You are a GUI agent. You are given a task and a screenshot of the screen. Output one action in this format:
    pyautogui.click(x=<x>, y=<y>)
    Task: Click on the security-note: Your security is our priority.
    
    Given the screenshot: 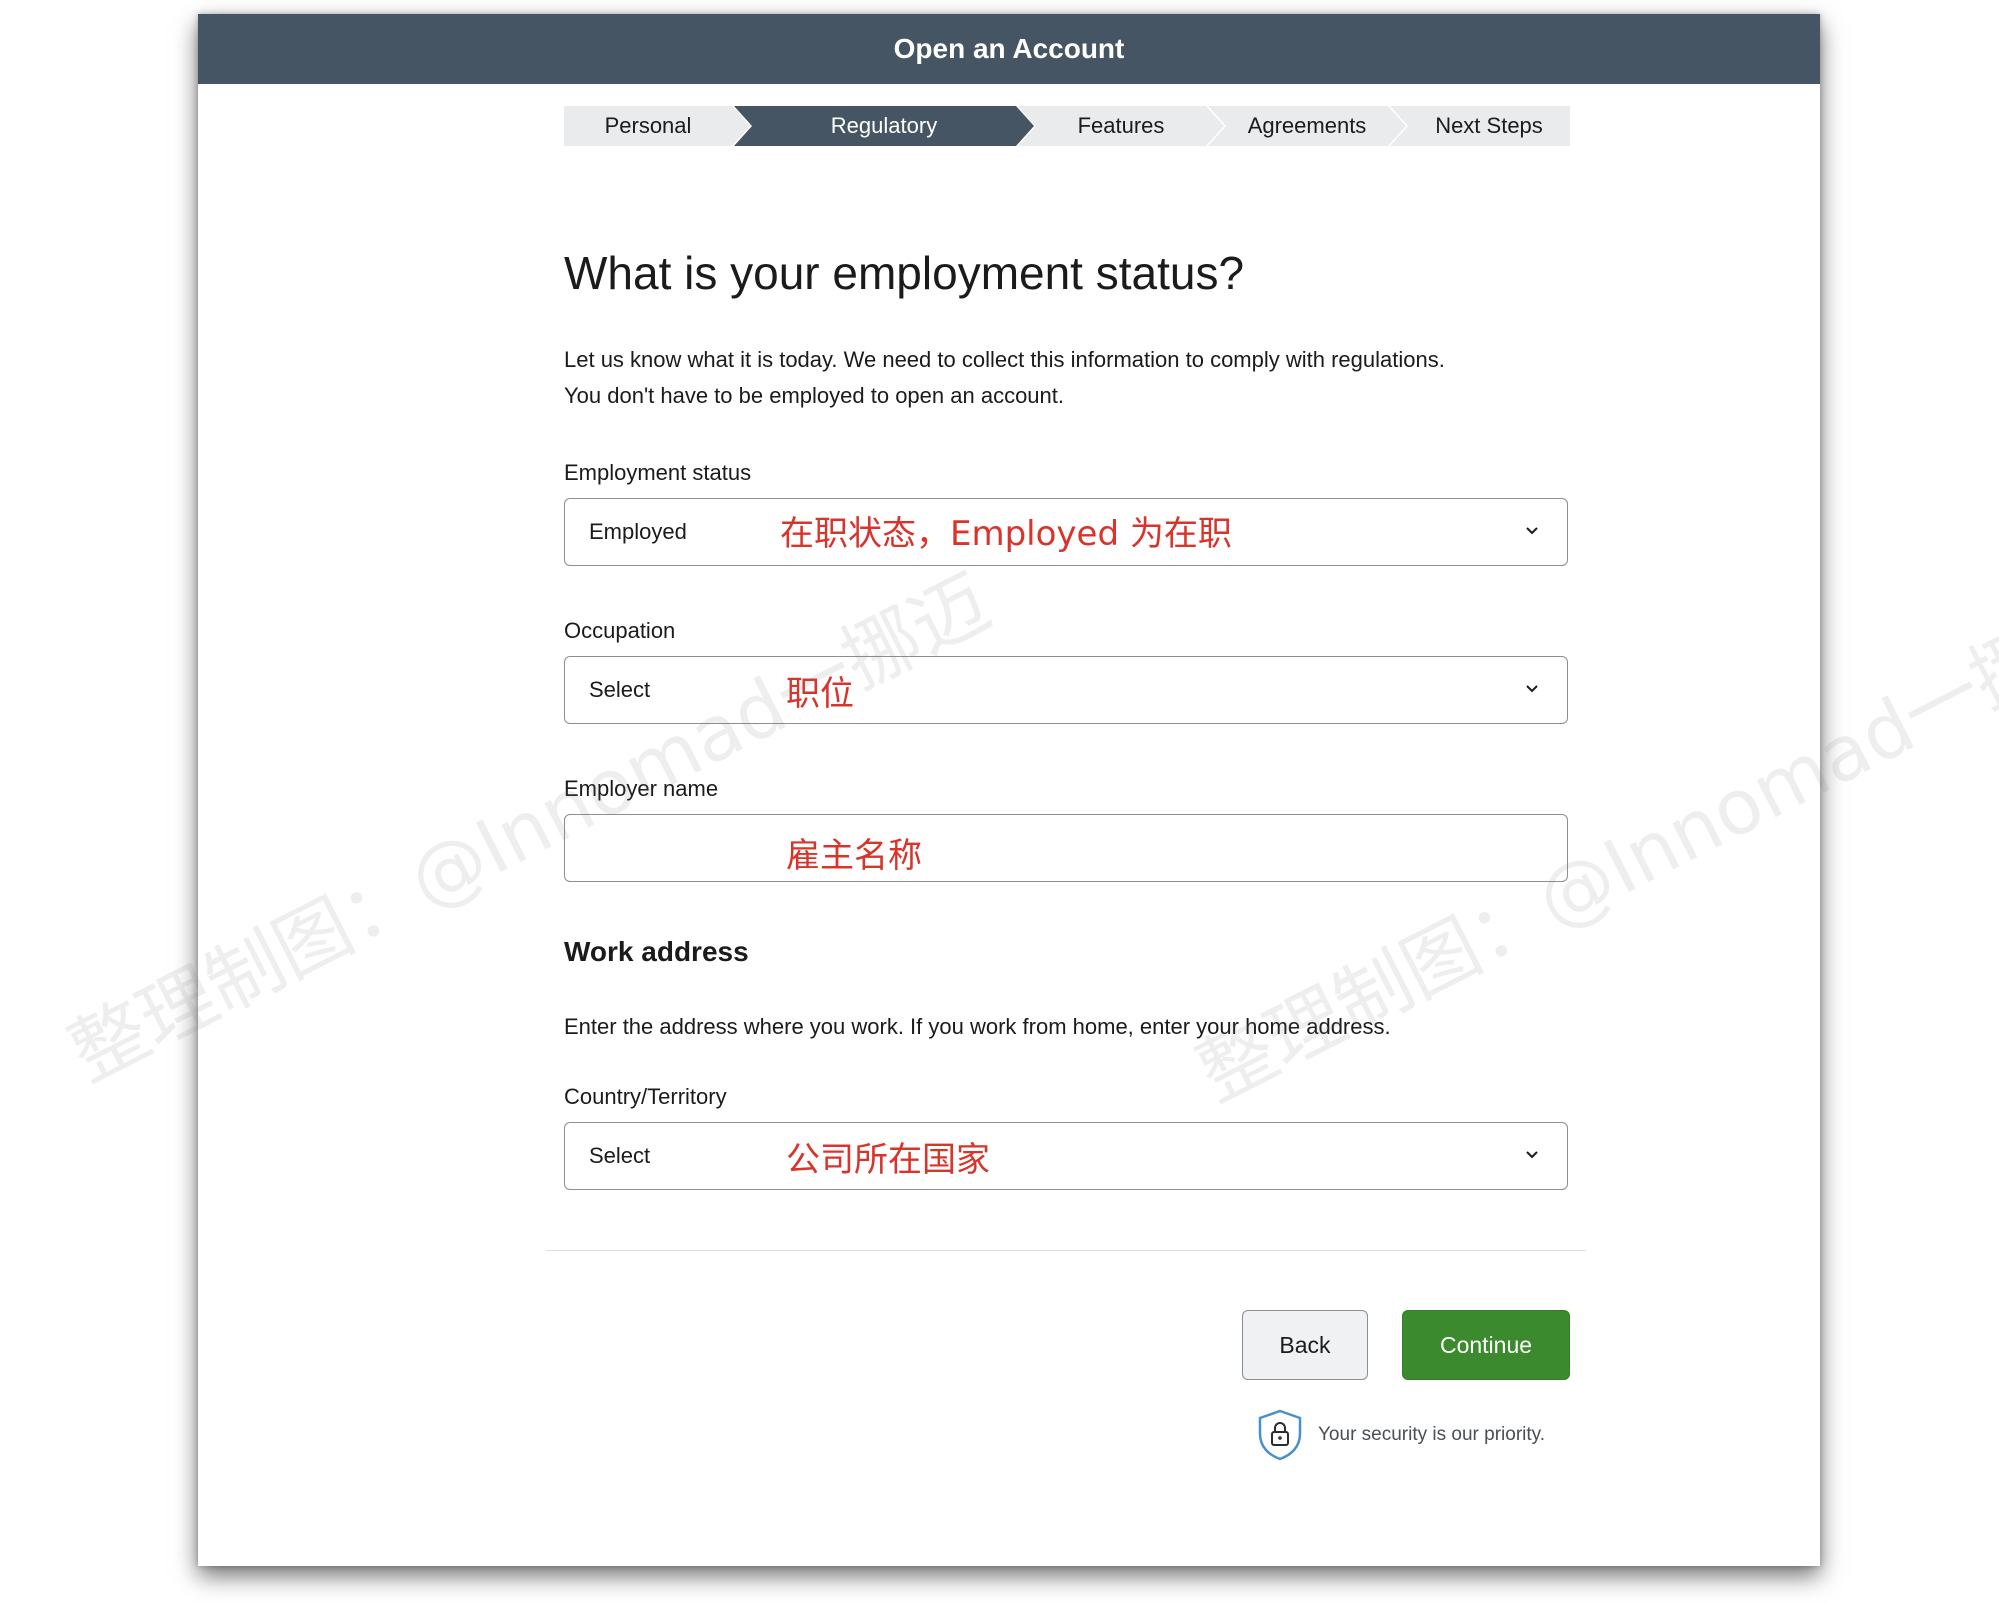 What is the action you would take?
    pyautogui.click(x=1400, y=1435)
    